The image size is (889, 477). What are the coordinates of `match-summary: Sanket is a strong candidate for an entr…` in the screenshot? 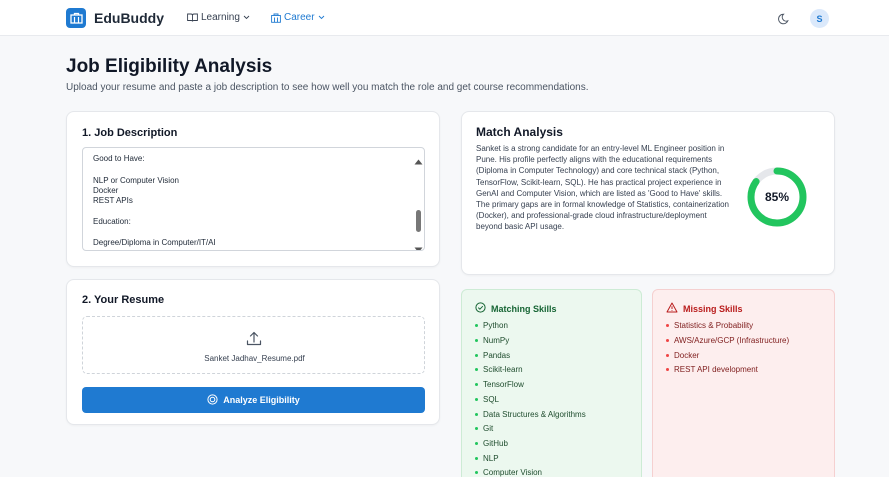 It's located at (603, 188).